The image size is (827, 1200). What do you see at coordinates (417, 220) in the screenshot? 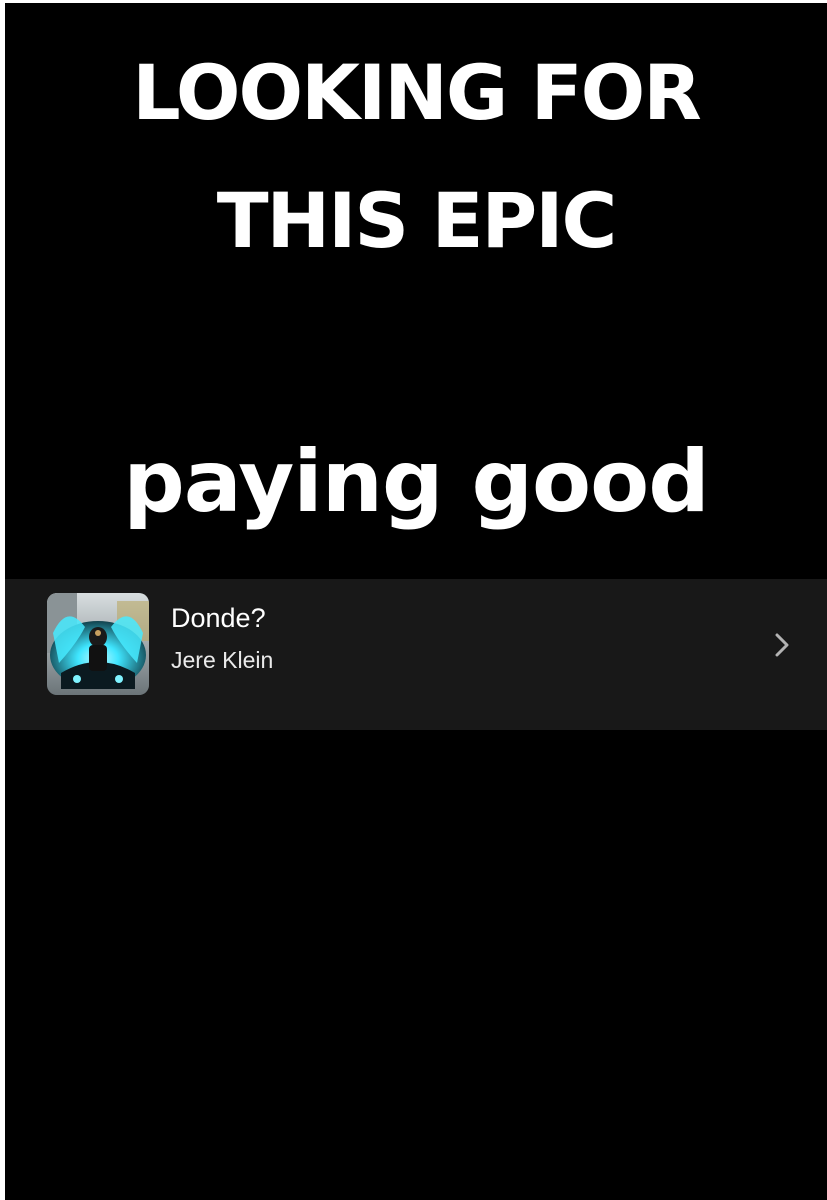
I see `headline-line-2: THIS EPIC` at bounding box center [417, 220].